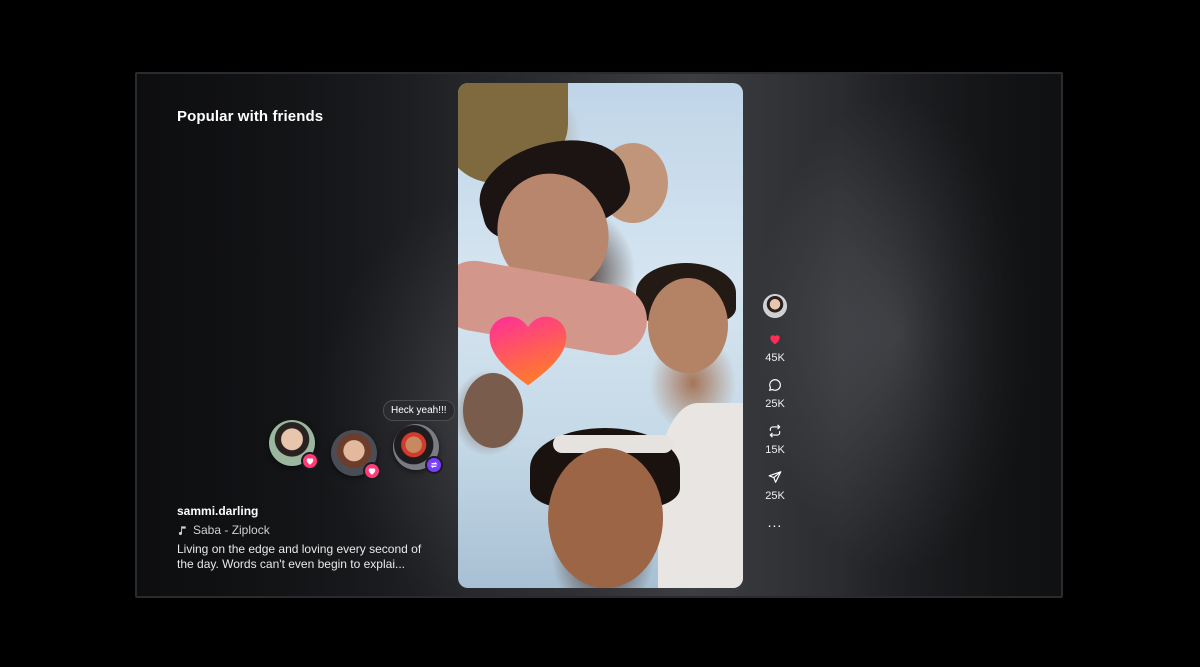 This screenshot has width=1200, height=667. Describe the element at coordinates (775, 348) in the screenshot. I see `like-button: 45K` at that location.